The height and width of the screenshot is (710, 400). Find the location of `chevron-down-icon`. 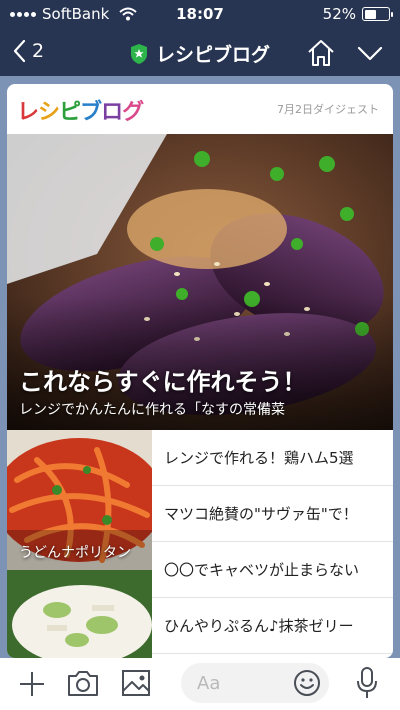

chevron-down-icon is located at coordinates (370, 53).